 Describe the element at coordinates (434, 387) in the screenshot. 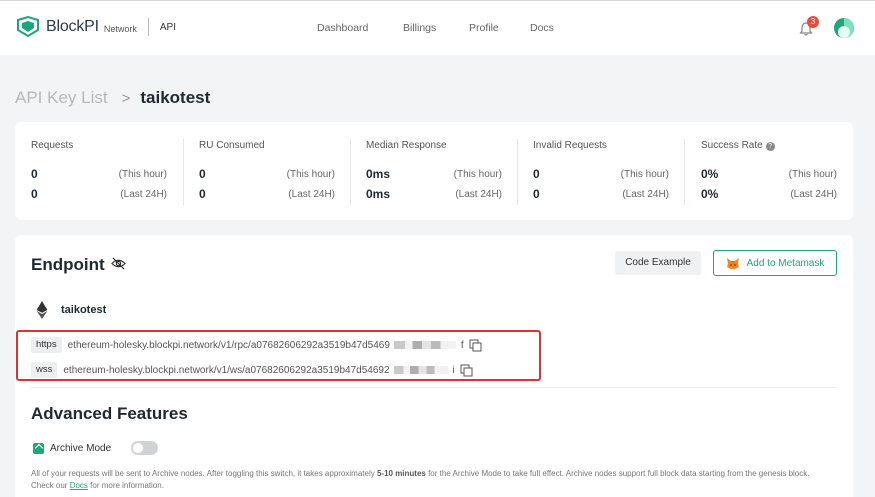

I see `section-divider` at that location.